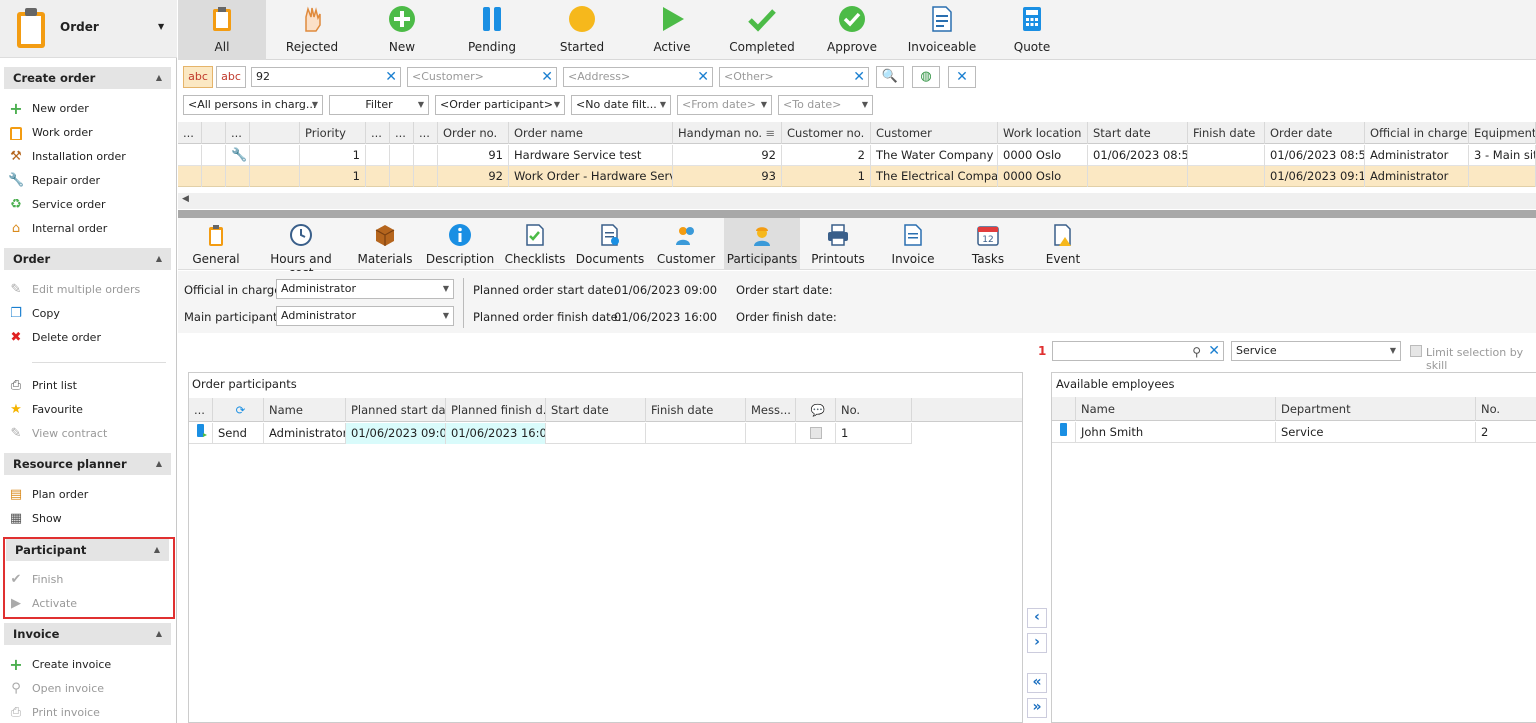  I want to click on installation-order-item: ⚒ Installation order, so click(88, 157).